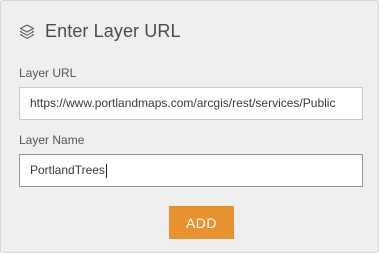 The image size is (379, 253). What do you see at coordinates (201, 222) in the screenshot?
I see `add-button: ADD` at bounding box center [201, 222].